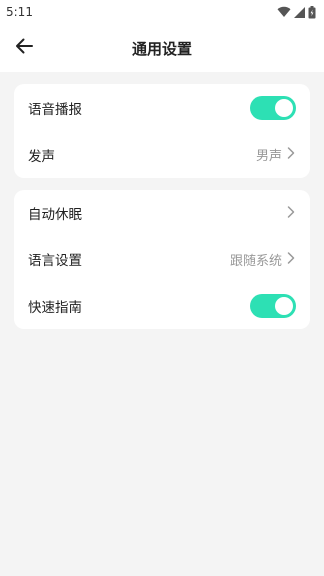  Describe the element at coordinates (268, 156) in the screenshot. I see `voice-value: 男声` at that location.